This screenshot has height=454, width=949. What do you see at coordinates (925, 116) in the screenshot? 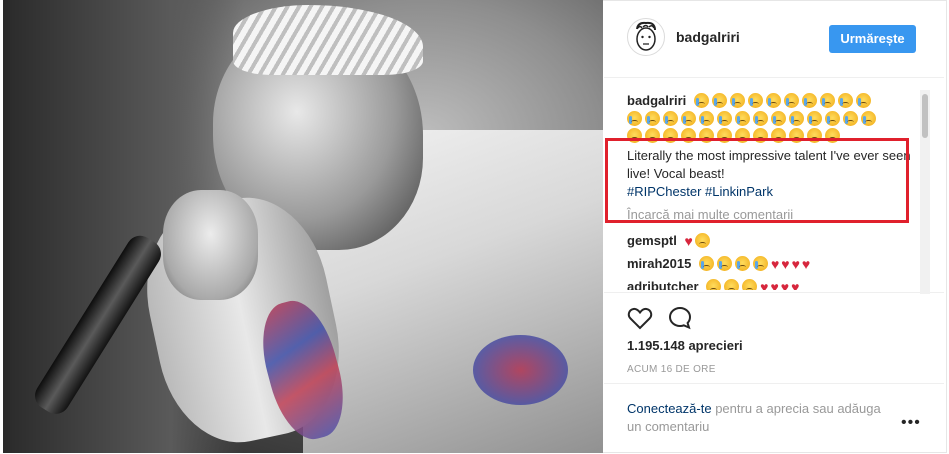
I see `scrollbar-thumb` at bounding box center [925, 116].